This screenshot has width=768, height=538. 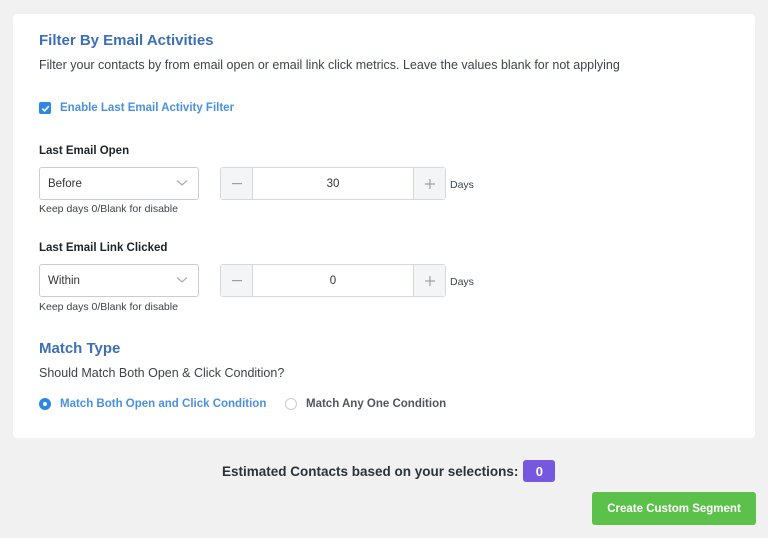 I want to click on match-any-label: Match Any One Condition, so click(x=376, y=404).